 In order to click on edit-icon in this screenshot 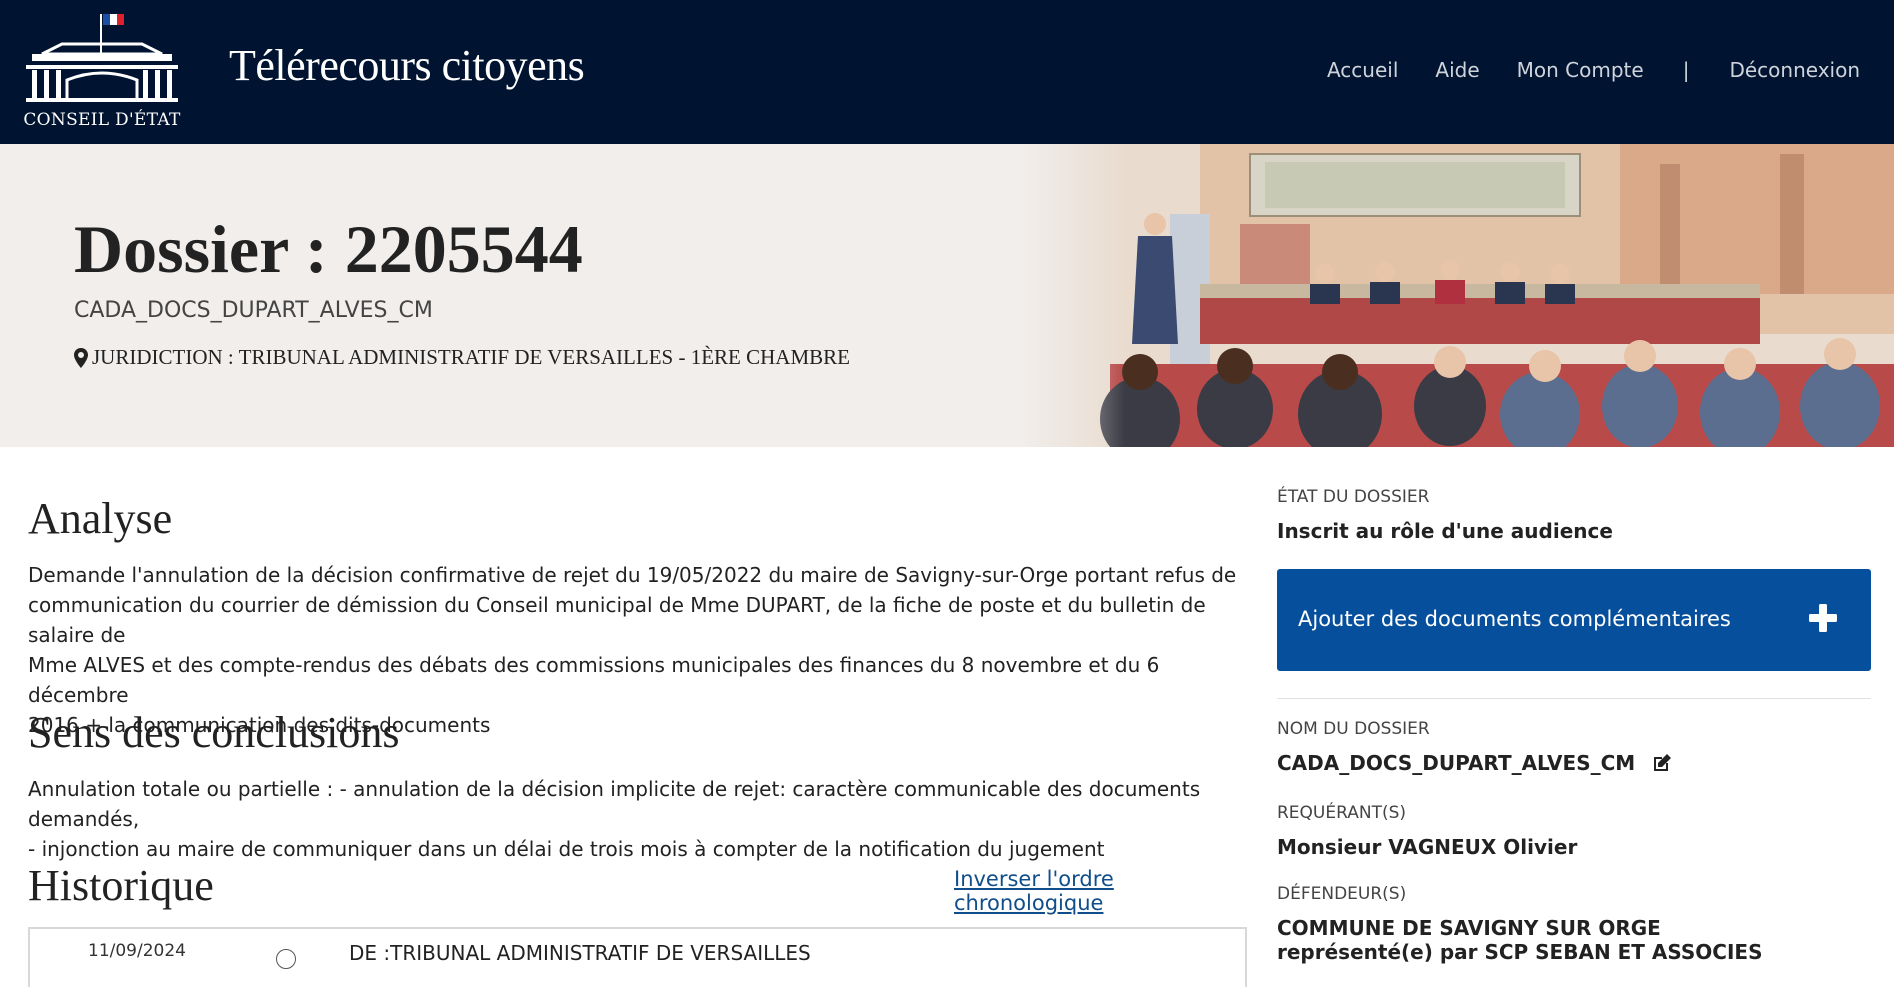, I will do `click(1662, 763)`.